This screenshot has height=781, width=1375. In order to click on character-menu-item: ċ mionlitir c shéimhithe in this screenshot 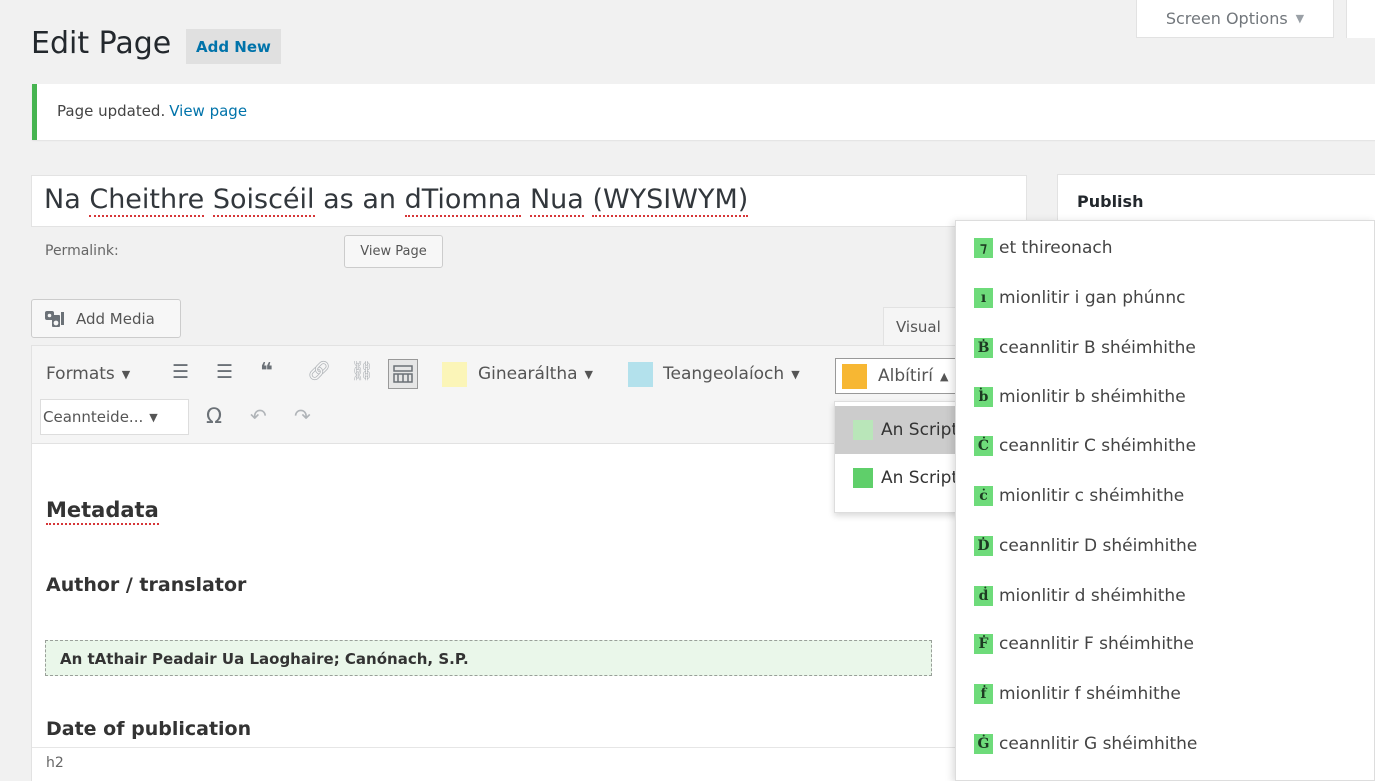, I will do `click(1079, 496)`.